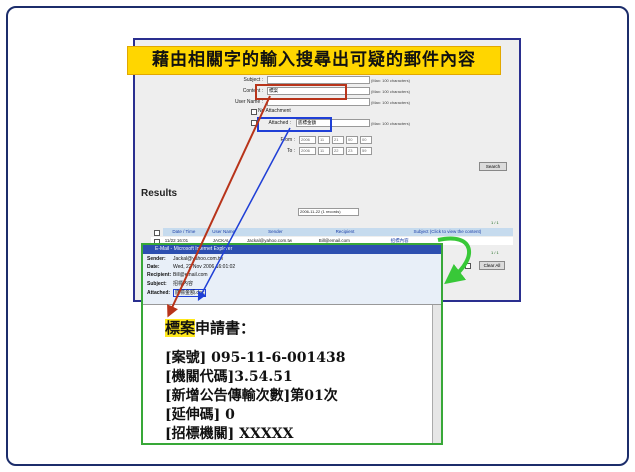 The width and height of the screenshot is (635, 472). What do you see at coordinates (454, 260) in the screenshot?
I see `green-arrow` at bounding box center [454, 260].